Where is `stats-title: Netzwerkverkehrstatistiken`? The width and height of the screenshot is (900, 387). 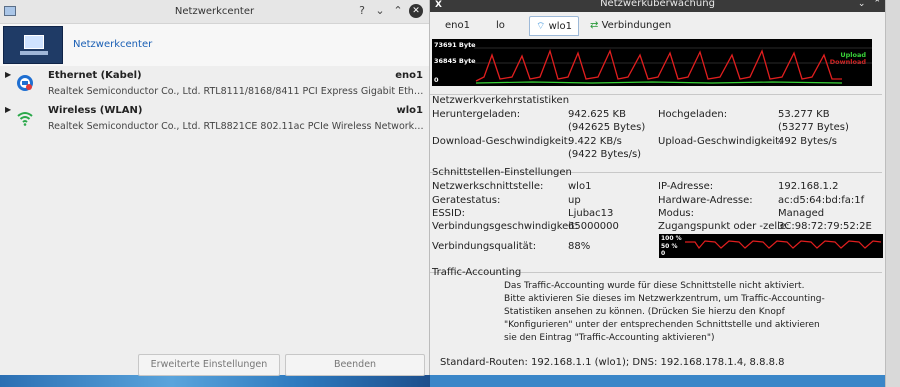
stats-title: Netzwerkverkehrstatistiken is located at coordinates (501, 100).